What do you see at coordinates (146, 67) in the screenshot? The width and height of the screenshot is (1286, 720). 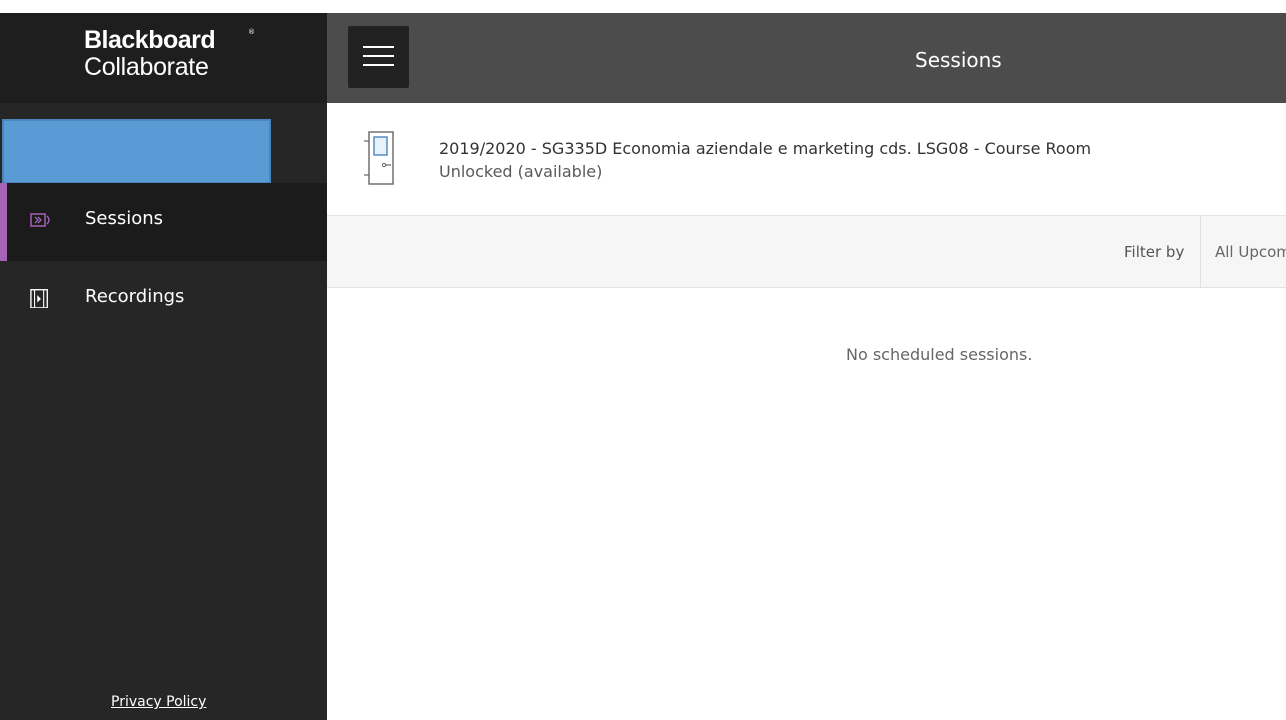 I see `brand-product: Collaborate` at bounding box center [146, 67].